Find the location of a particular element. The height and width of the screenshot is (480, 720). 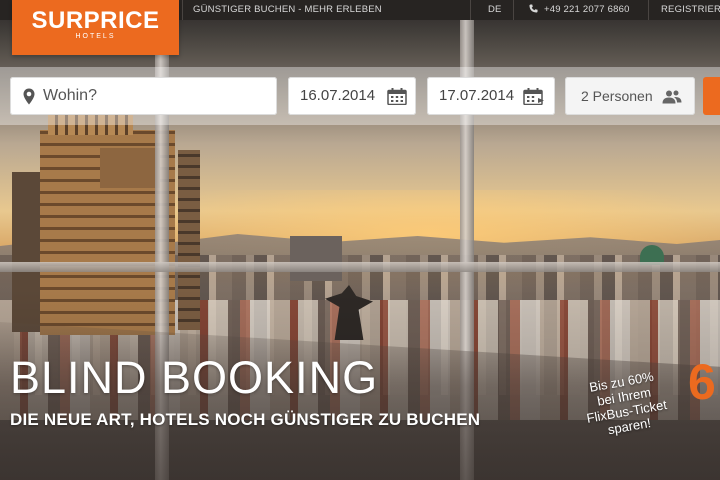

checkout-date: 17.07.2014 is located at coordinates (477, 95).